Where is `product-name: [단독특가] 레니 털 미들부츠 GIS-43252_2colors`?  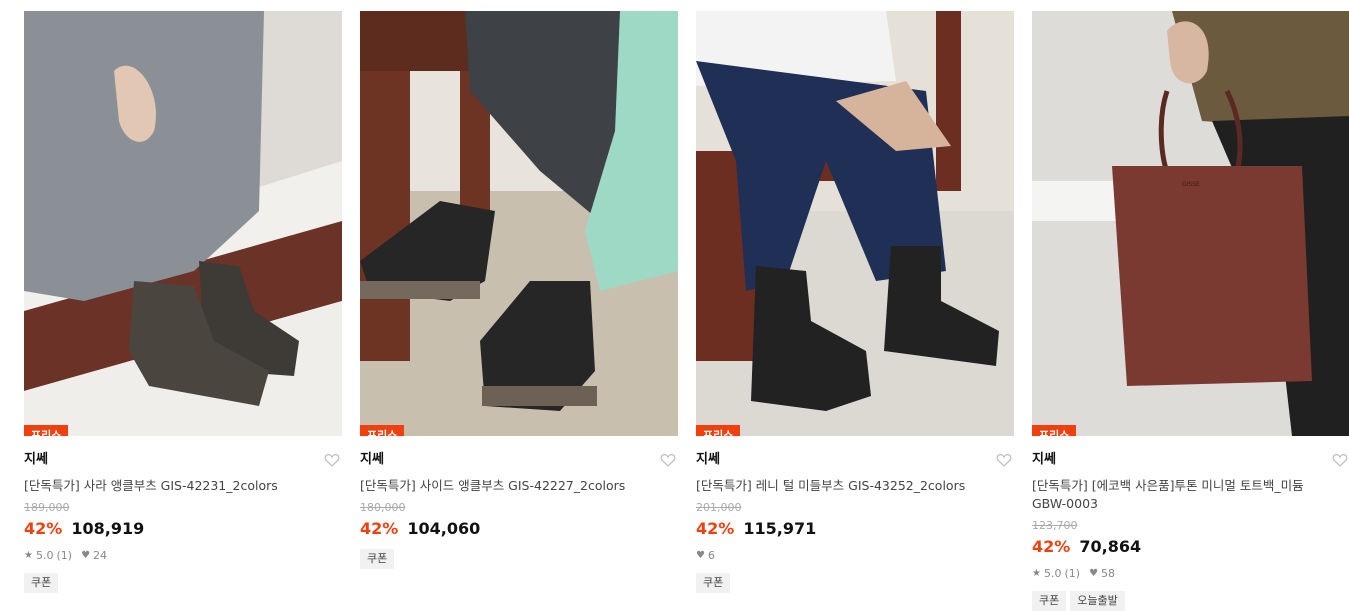 product-name: [단독특가] 레니 털 미들부츠 GIS-43252_2colors is located at coordinates (846, 486).